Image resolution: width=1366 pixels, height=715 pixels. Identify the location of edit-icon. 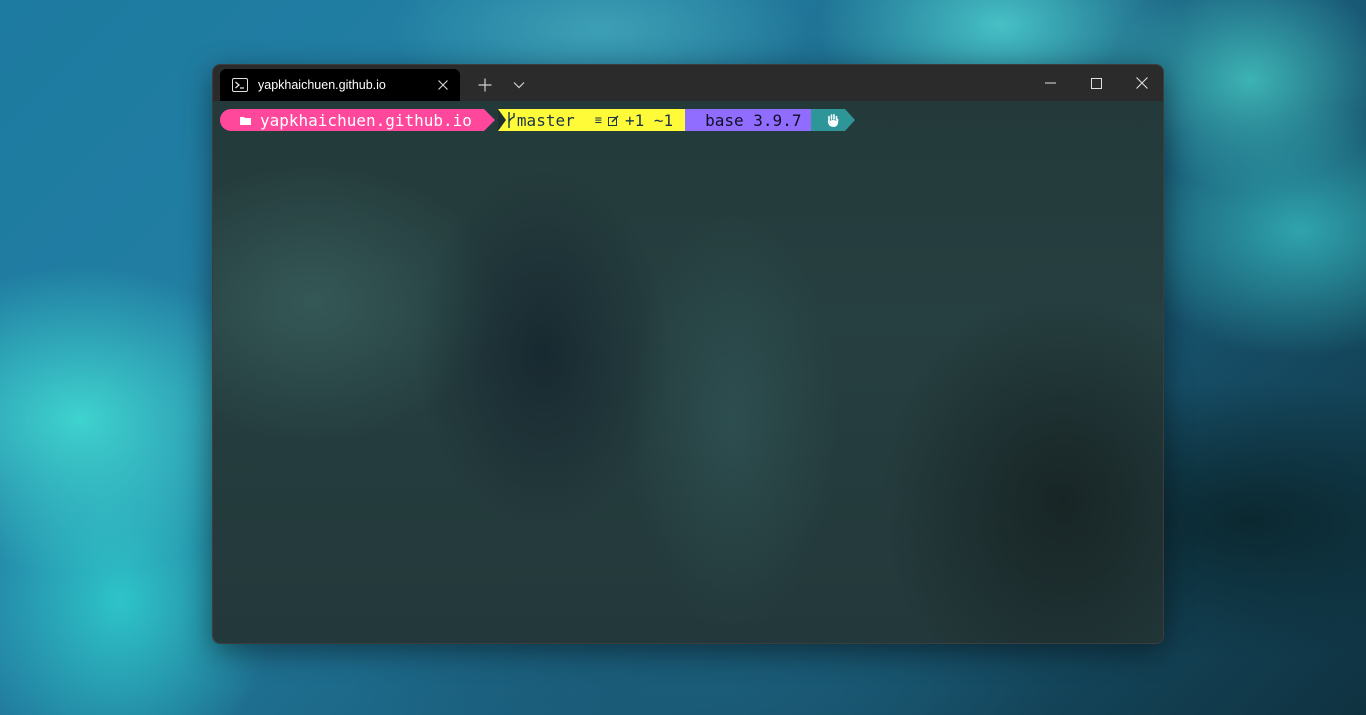
(613, 120).